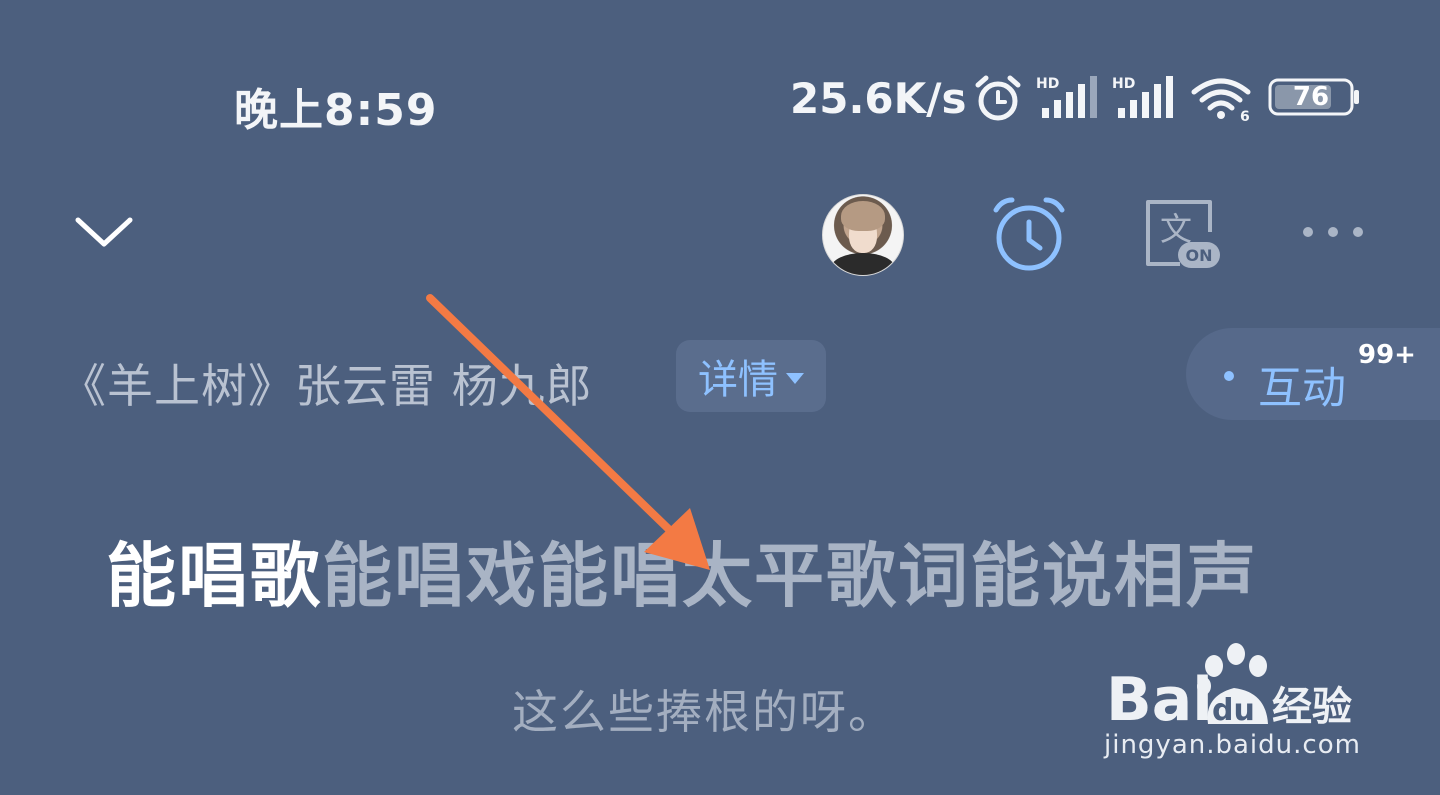  I want to click on wifi-version-label: 6, so click(1245, 115).